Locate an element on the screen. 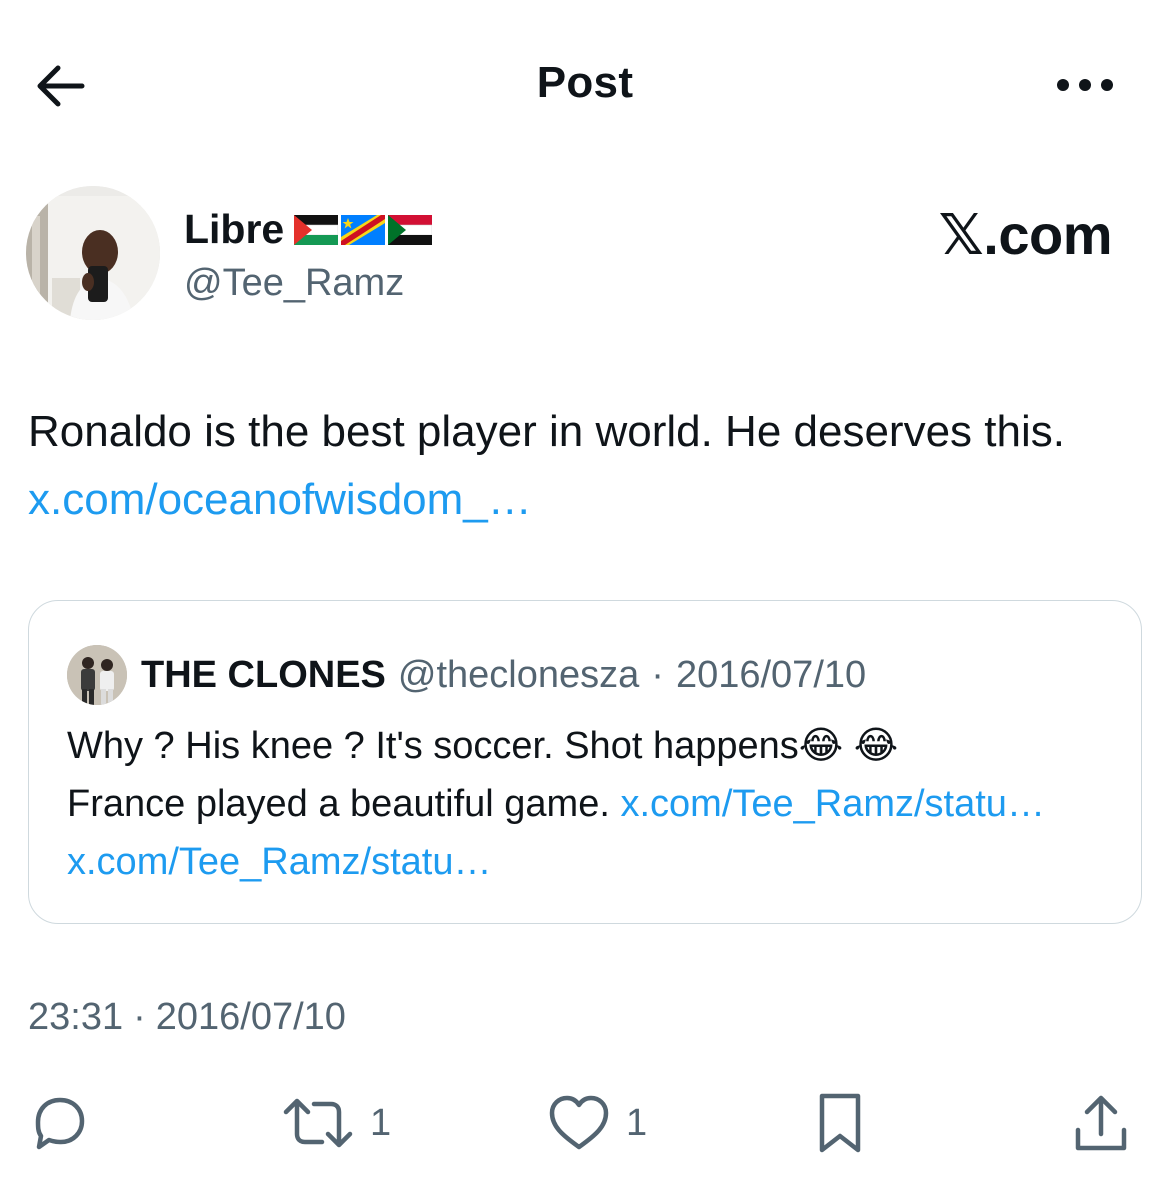 The width and height of the screenshot is (1170, 1195). share-icon is located at coordinates (1101, 1123).